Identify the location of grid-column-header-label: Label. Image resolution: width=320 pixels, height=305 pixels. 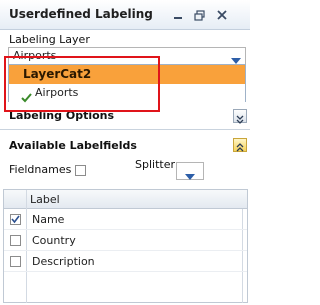
(45, 199).